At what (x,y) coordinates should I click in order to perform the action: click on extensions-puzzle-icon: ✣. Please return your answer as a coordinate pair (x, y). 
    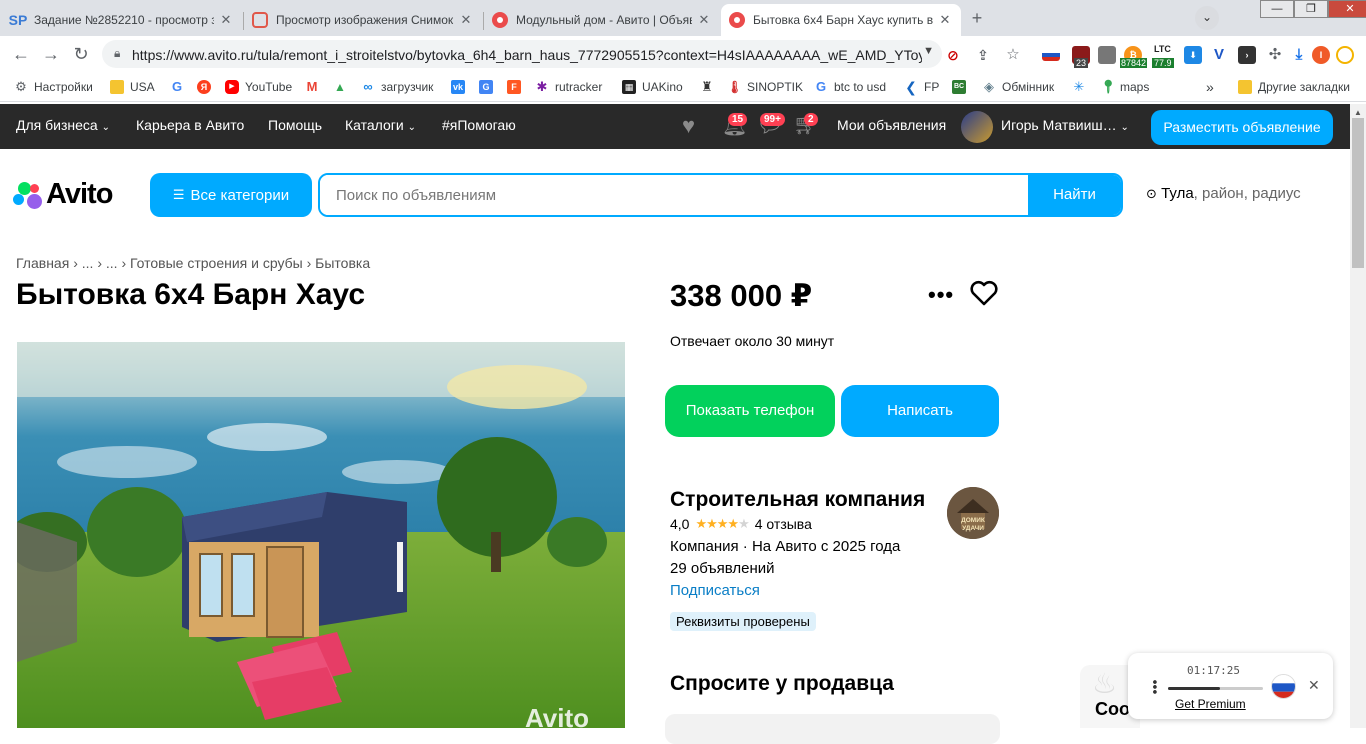
    Looking at the image, I should click on (1275, 55).